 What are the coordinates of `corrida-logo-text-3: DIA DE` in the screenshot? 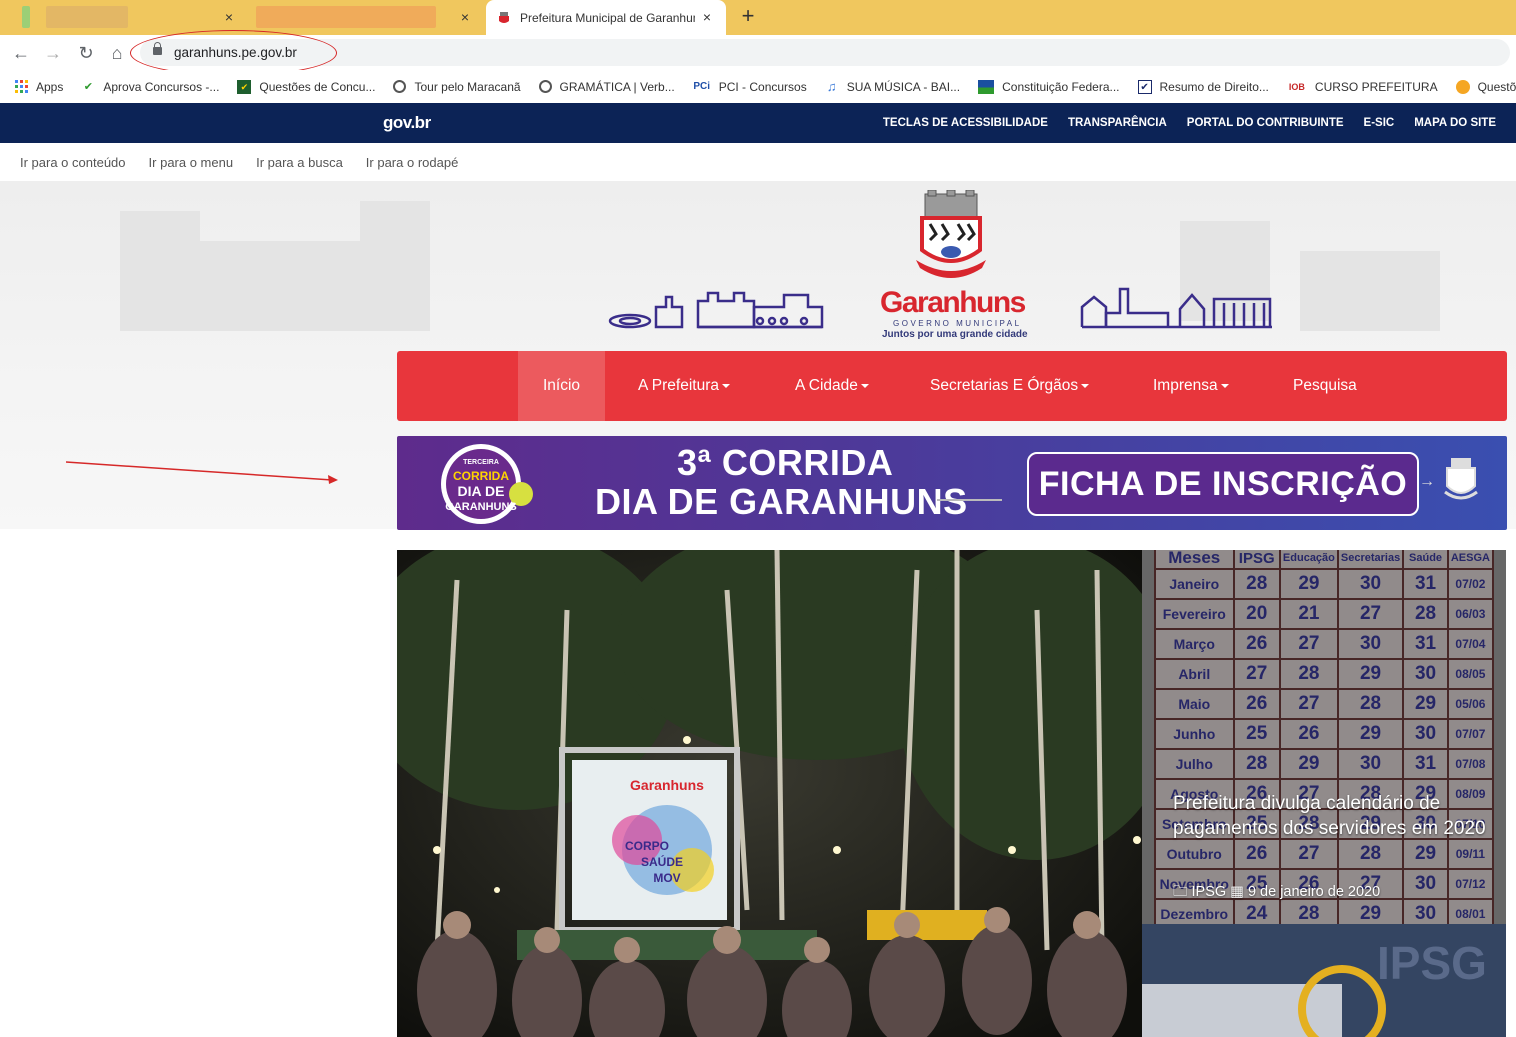 It's located at (481, 491).